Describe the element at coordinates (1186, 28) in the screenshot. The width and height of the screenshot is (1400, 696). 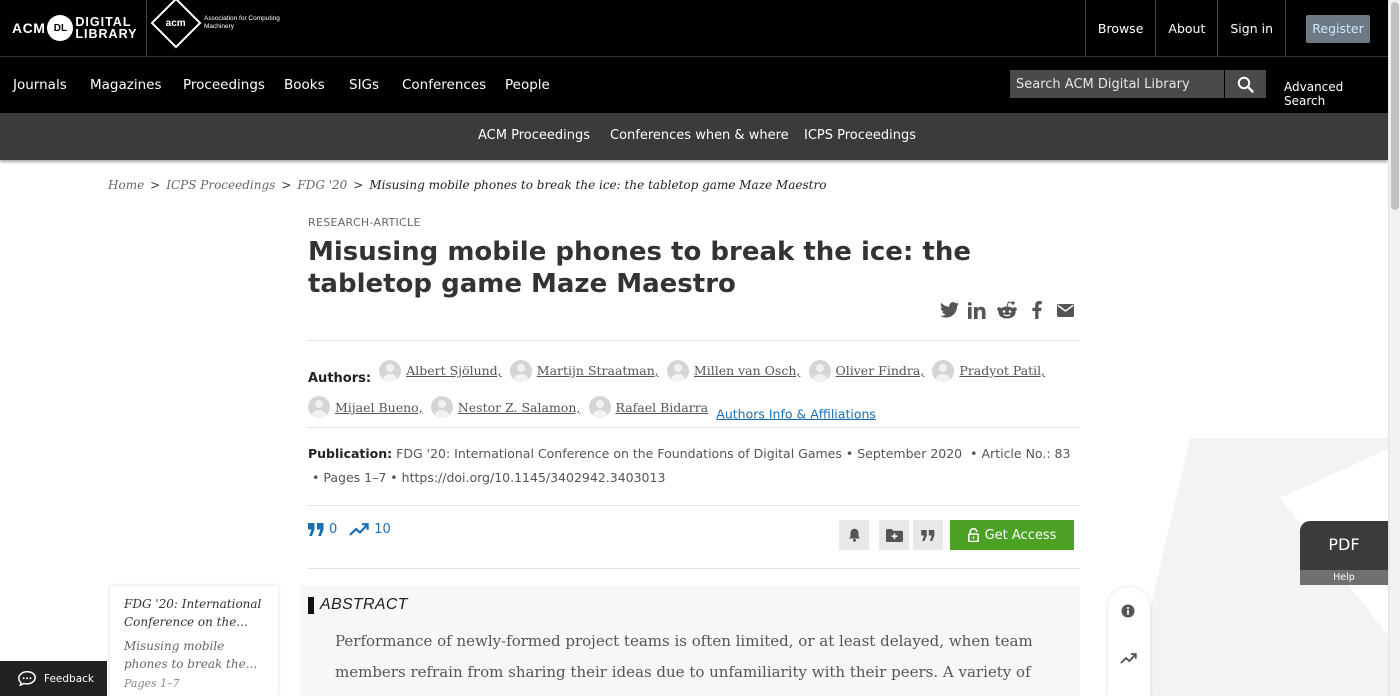
I see `about-link: About` at that location.